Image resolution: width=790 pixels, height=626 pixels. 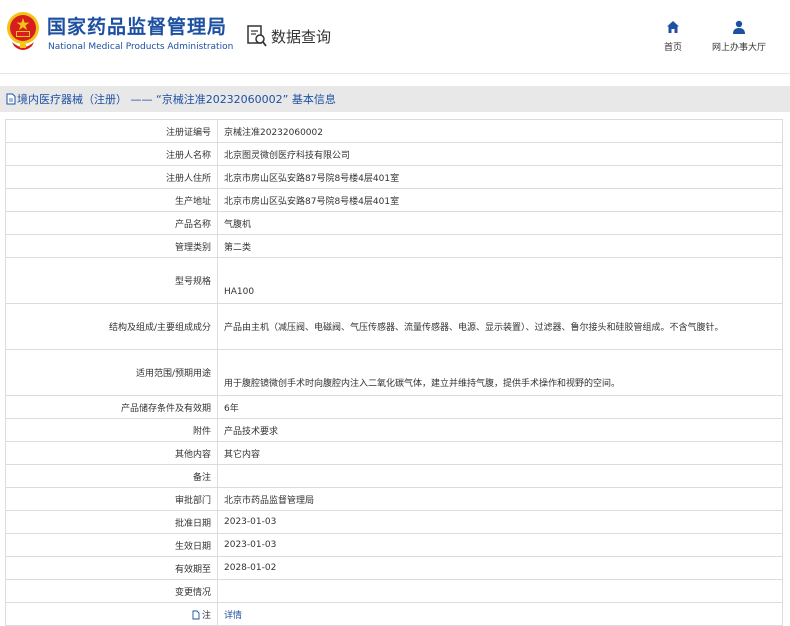 I want to click on row-value: 北京市药品监督管理局, so click(x=500, y=499).